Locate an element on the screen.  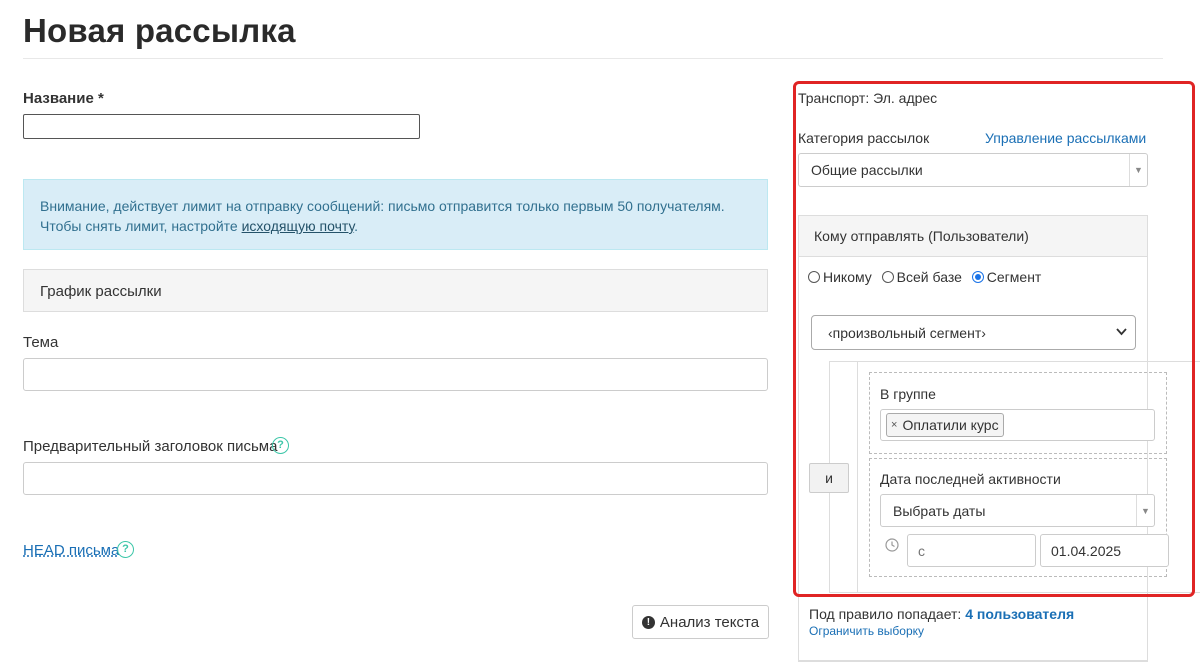
name-label: Название * is located at coordinates (63, 98).